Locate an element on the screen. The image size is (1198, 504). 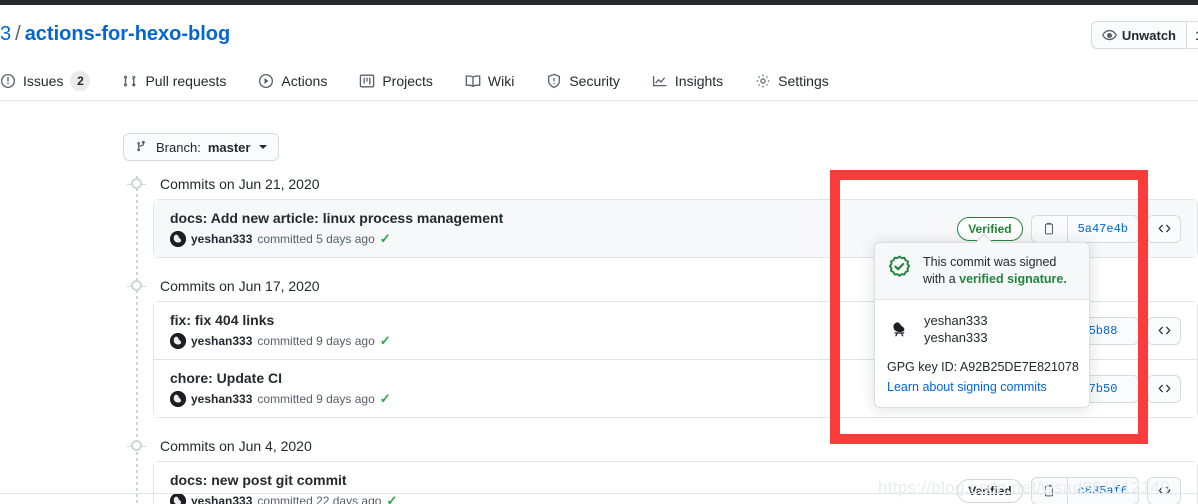
nav-label-wiki: Wiki is located at coordinates (501, 81).